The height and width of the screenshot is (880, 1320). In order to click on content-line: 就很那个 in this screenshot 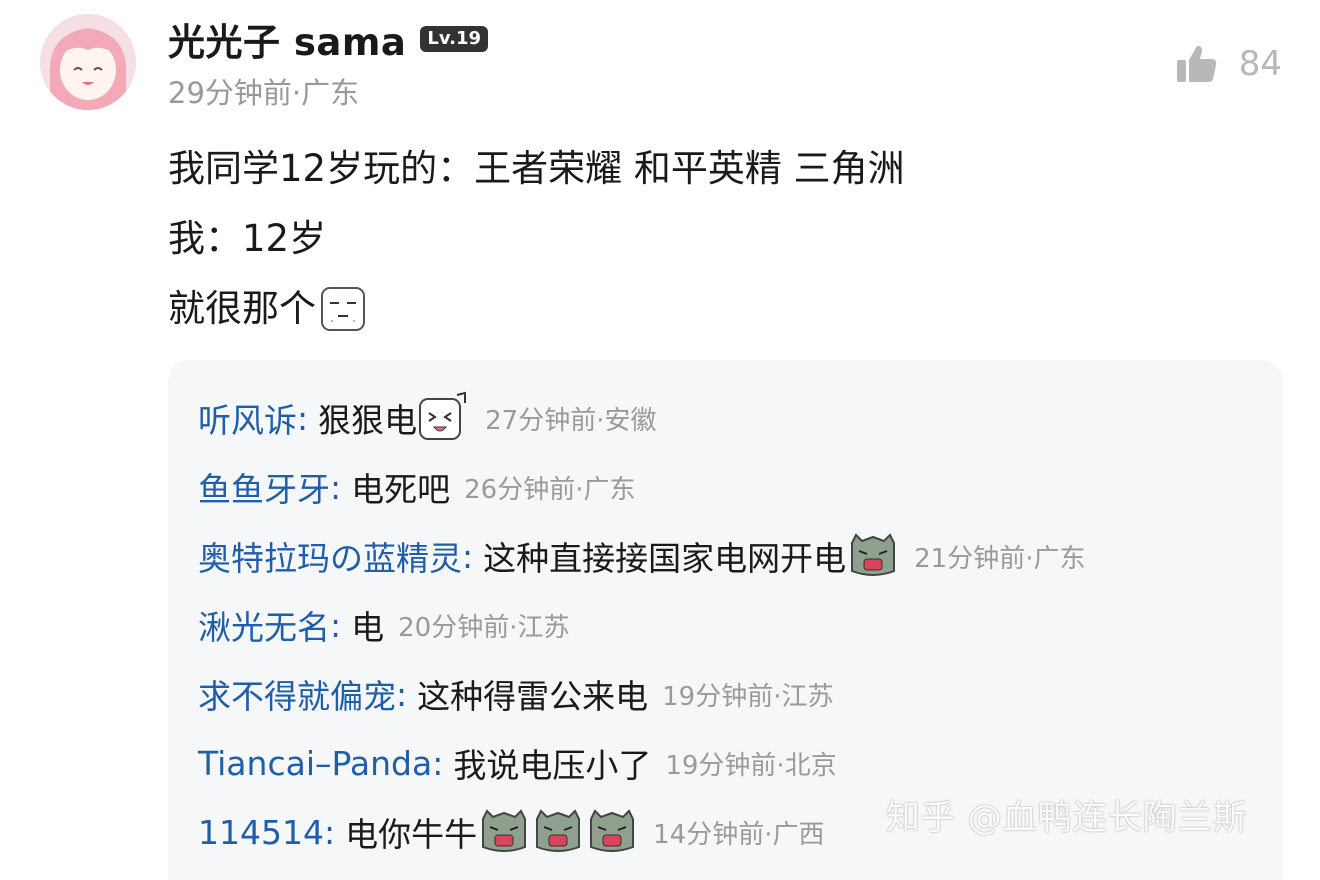, I will do `click(536, 309)`.